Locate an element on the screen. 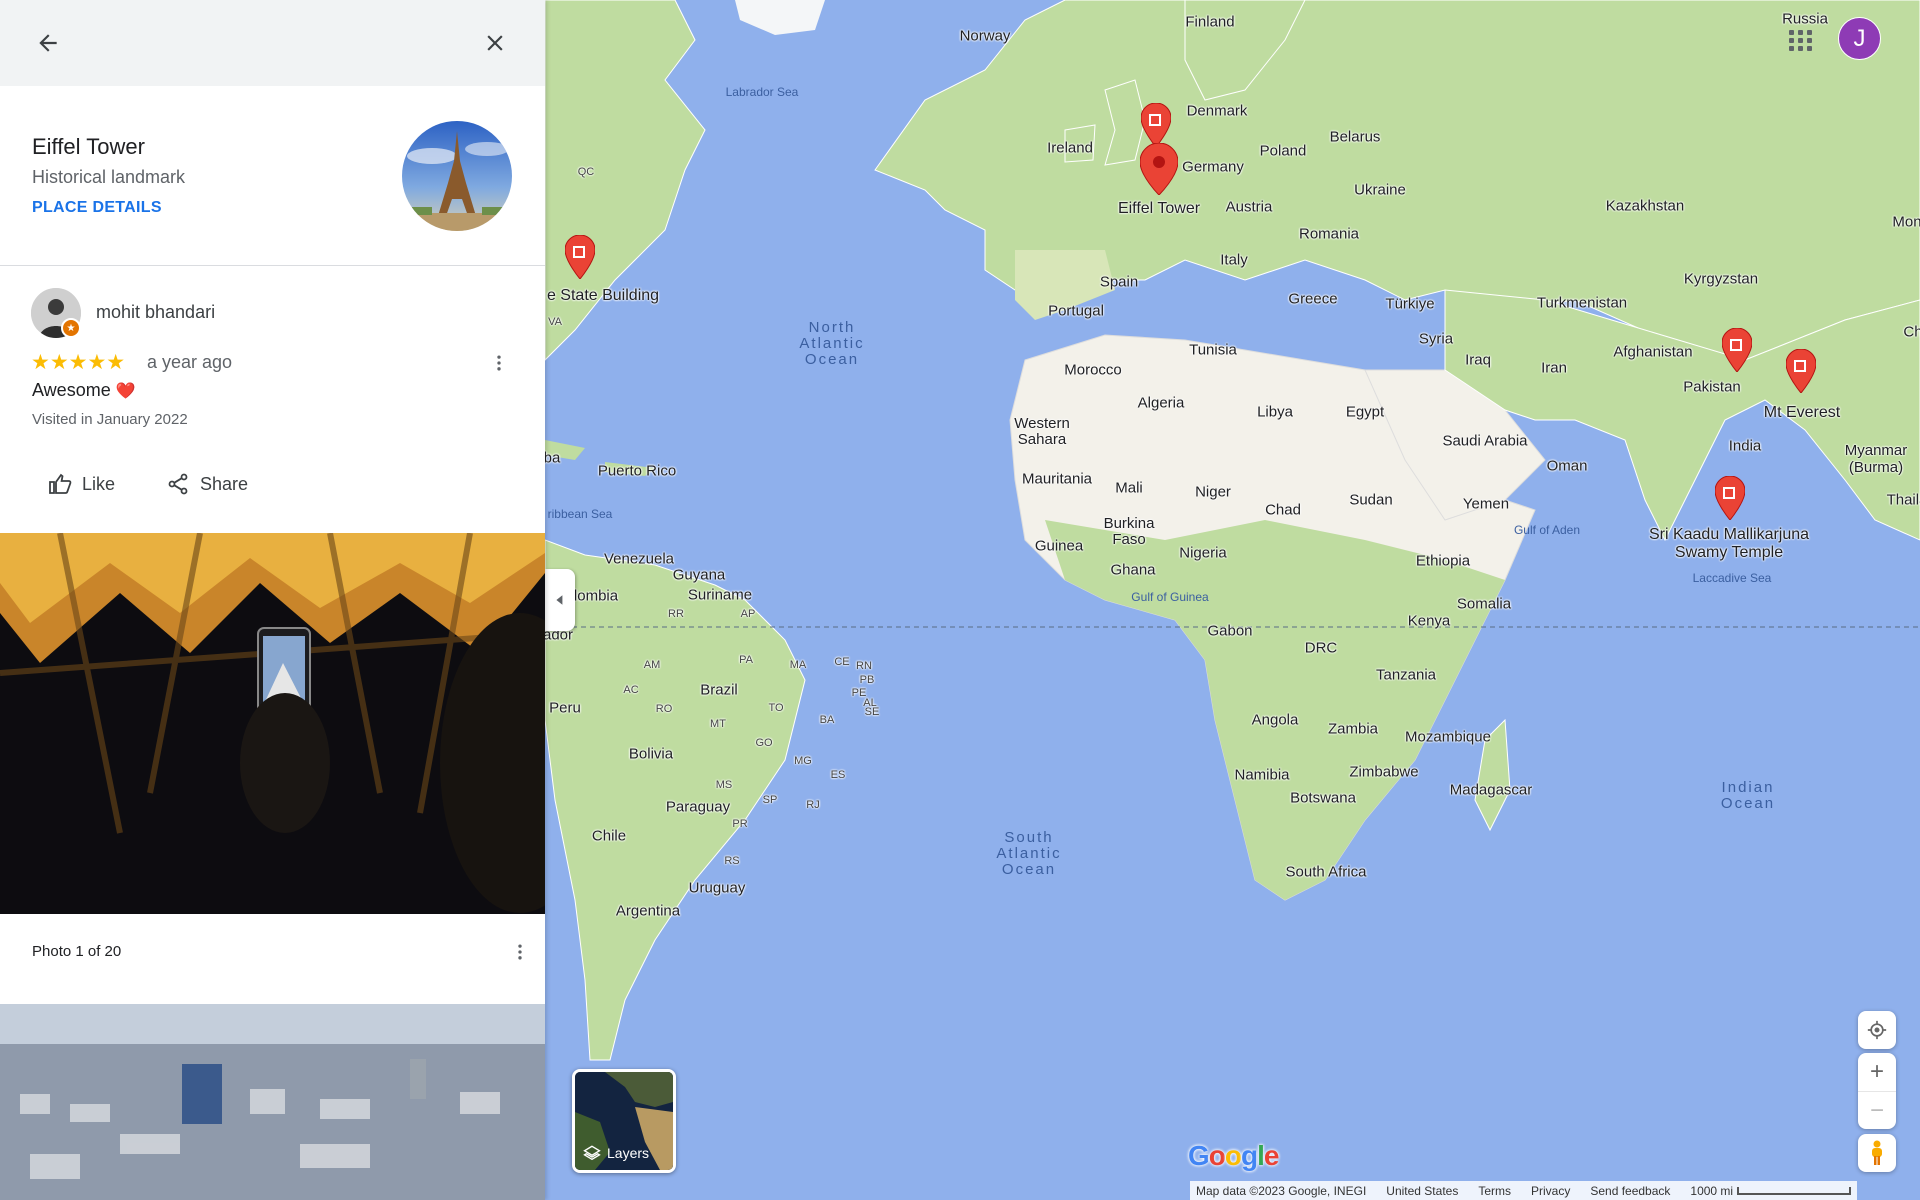 This screenshot has height=1200, width=1920. place-details-link: PLACE DETAILS is located at coordinates (97, 208).